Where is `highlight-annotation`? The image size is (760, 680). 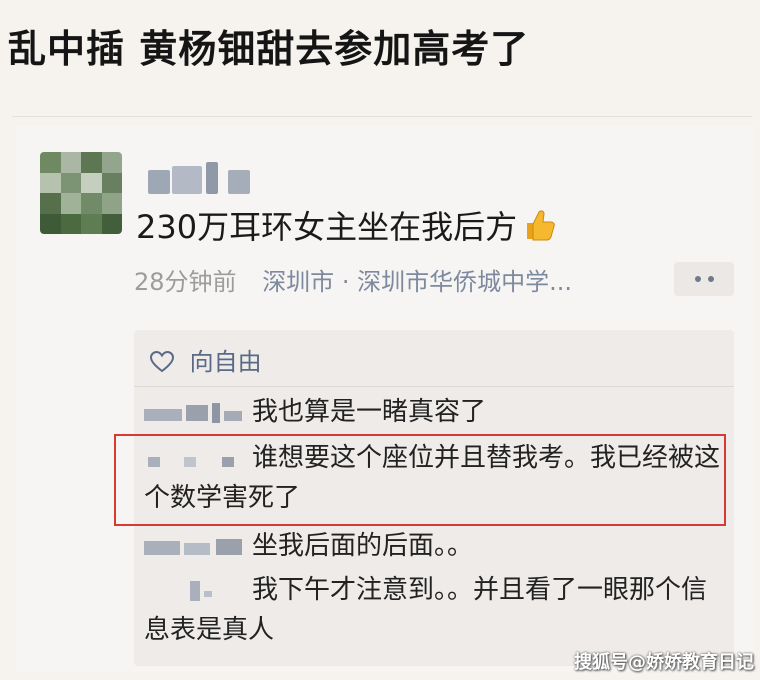
highlight-annotation is located at coordinates (420, 480).